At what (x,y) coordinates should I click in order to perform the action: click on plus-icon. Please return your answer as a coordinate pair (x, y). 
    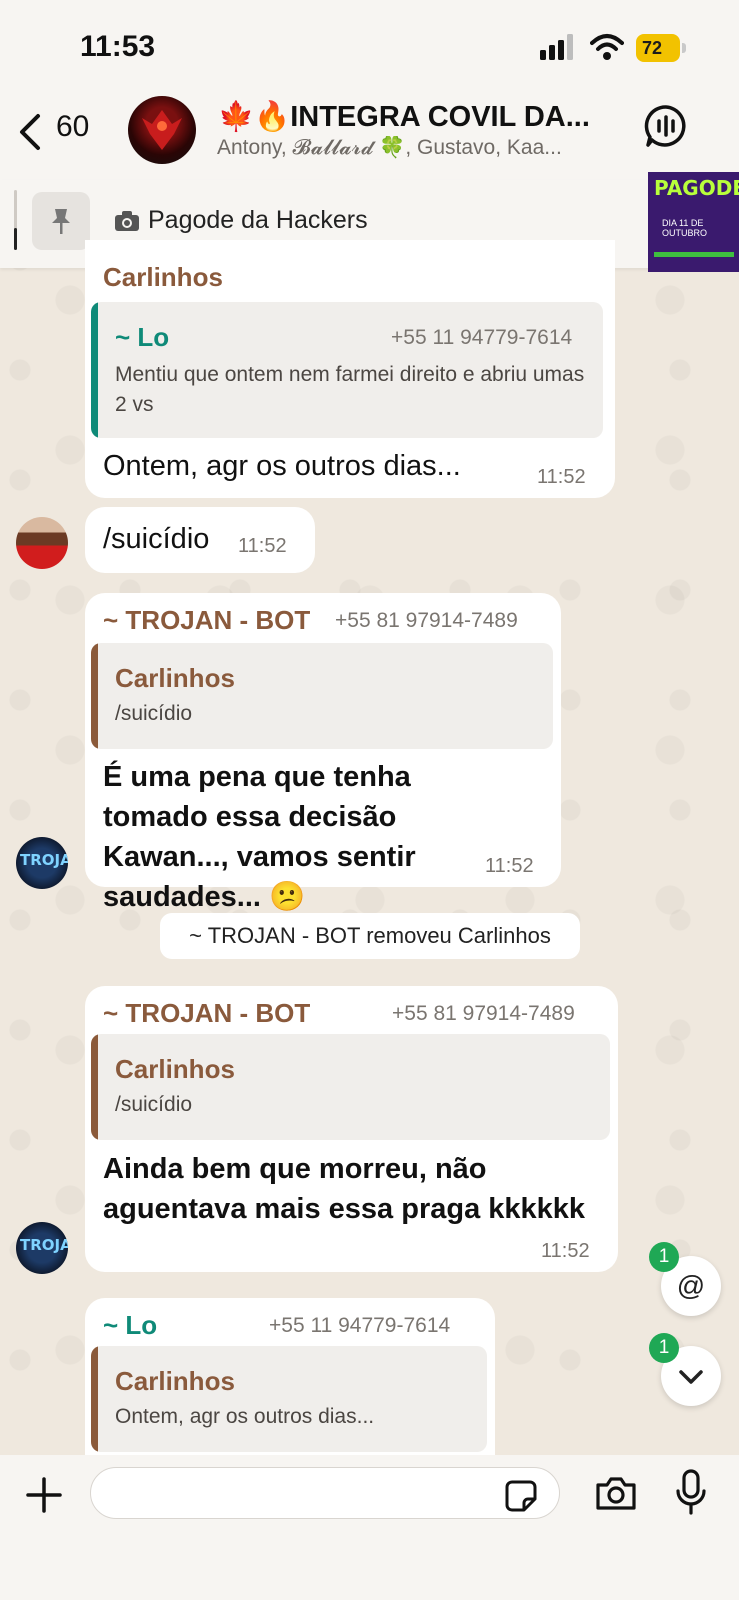
    Looking at the image, I should click on (44, 1495).